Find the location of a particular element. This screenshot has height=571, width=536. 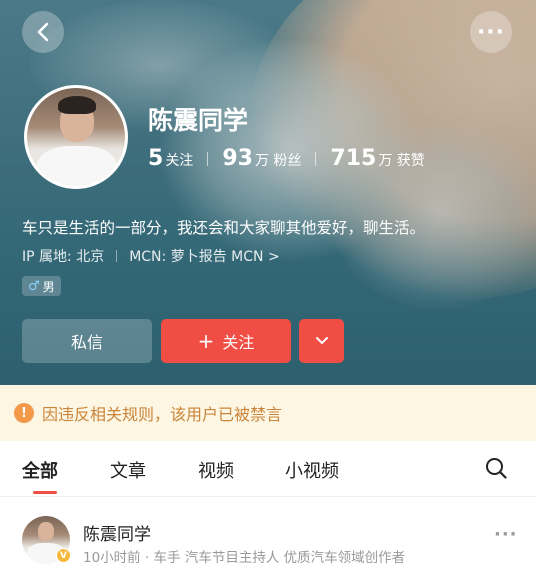

ban-notice-text: 因违反相关规则，该用户已被禁言 is located at coordinates (162, 414).